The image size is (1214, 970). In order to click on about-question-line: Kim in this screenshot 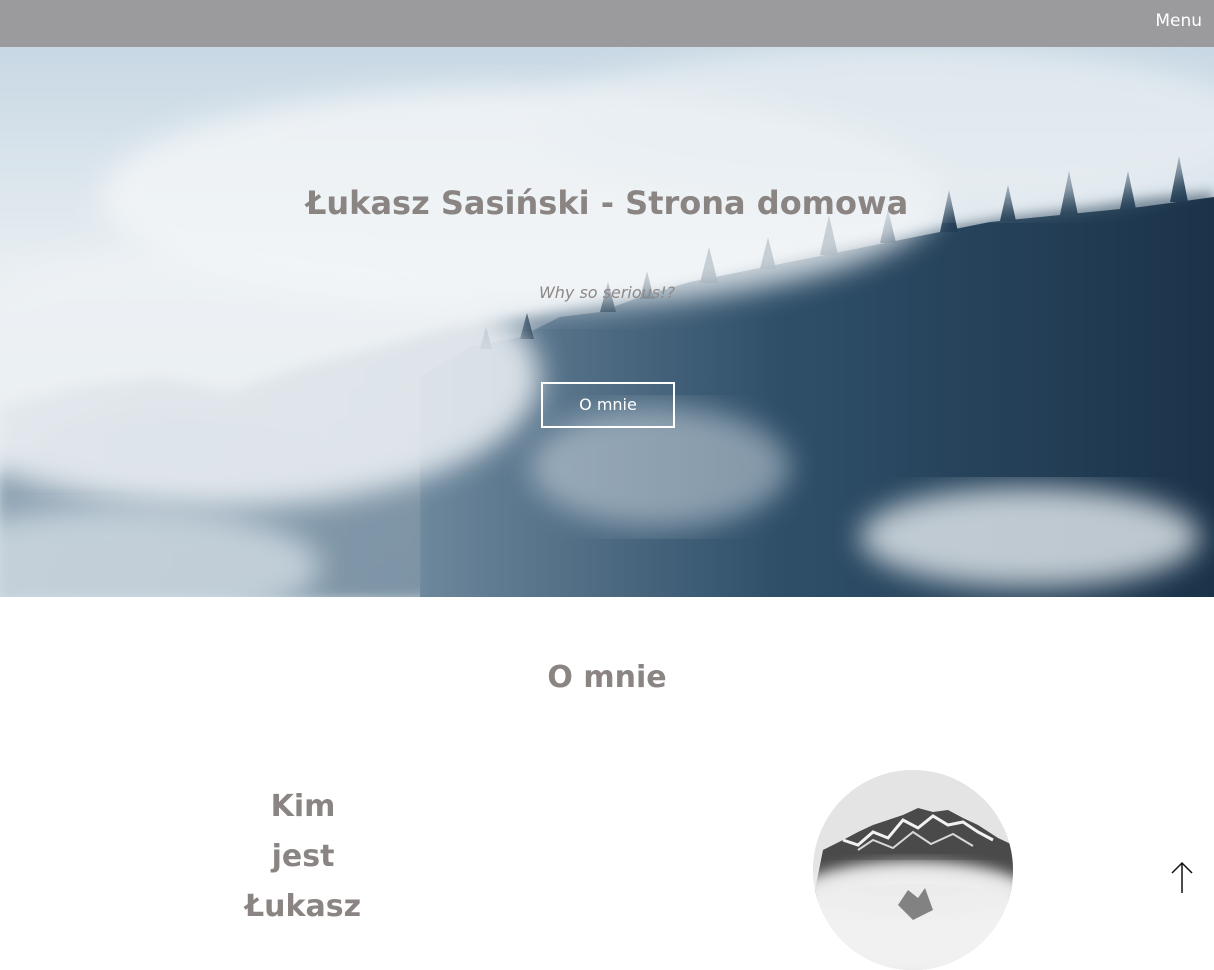, I will do `click(303, 806)`.